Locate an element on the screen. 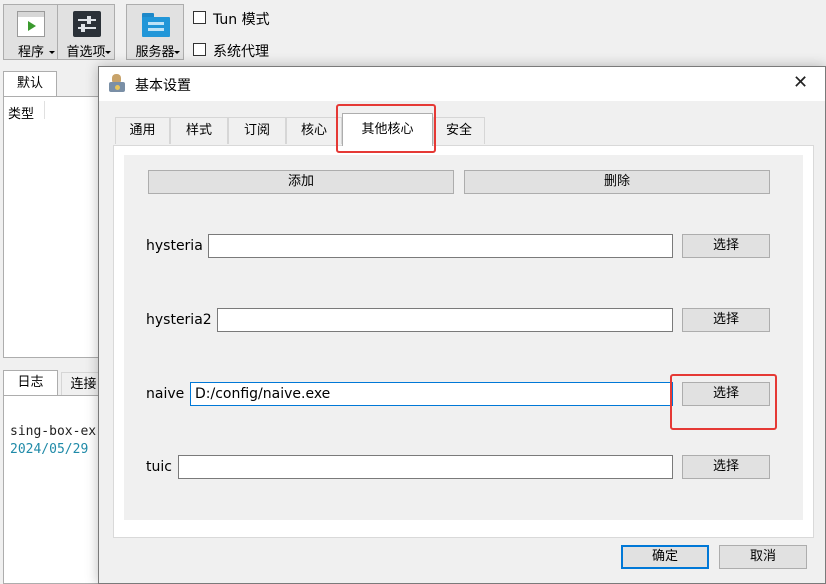 This screenshot has width=826, height=584. tab-subscription: 订阅 is located at coordinates (257, 130).